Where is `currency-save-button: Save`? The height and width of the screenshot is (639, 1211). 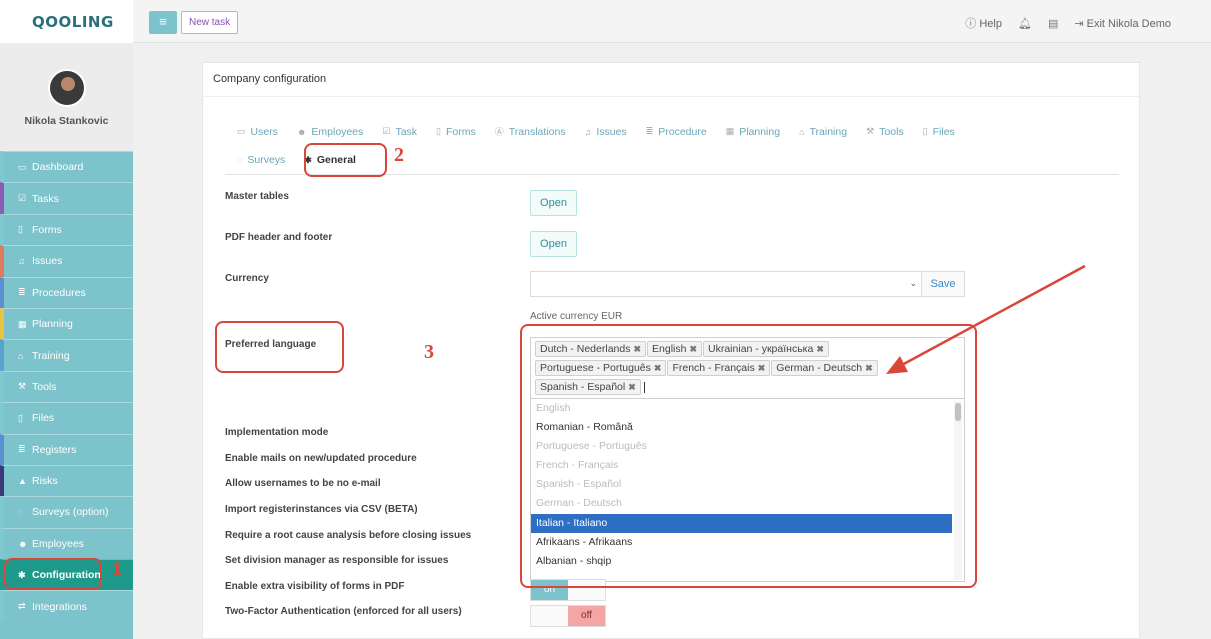
currency-save-button: Save is located at coordinates (943, 284).